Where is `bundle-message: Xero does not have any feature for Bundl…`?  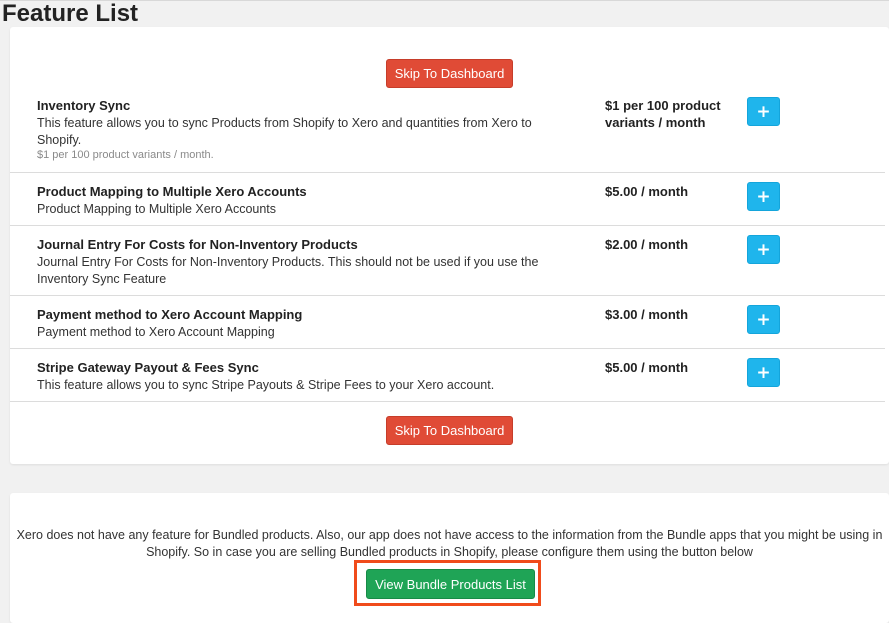
bundle-message: Xero does not have any feature for Bundl… is located at coordinates (449, 543).